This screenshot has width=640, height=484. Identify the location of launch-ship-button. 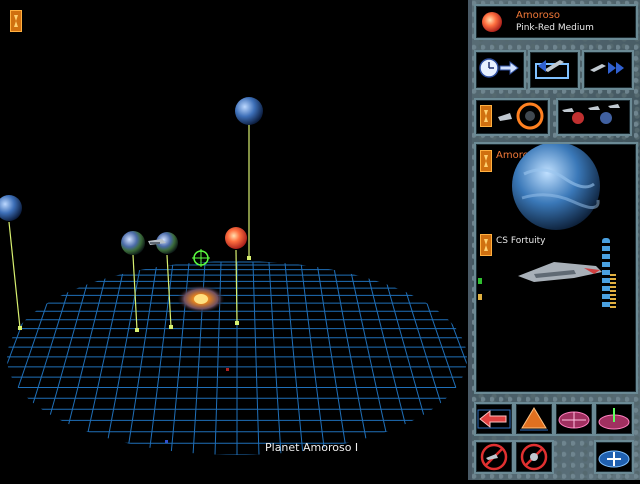
(554, 70).